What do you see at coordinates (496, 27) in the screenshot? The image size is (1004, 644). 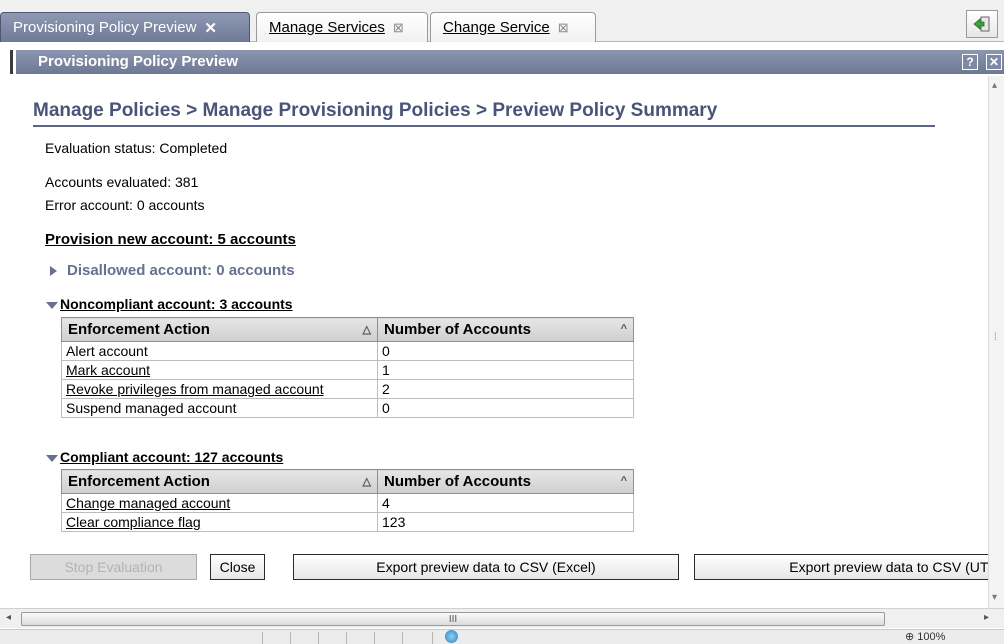 I see `tab-label: Change Service` at bounding box center [496, 27].